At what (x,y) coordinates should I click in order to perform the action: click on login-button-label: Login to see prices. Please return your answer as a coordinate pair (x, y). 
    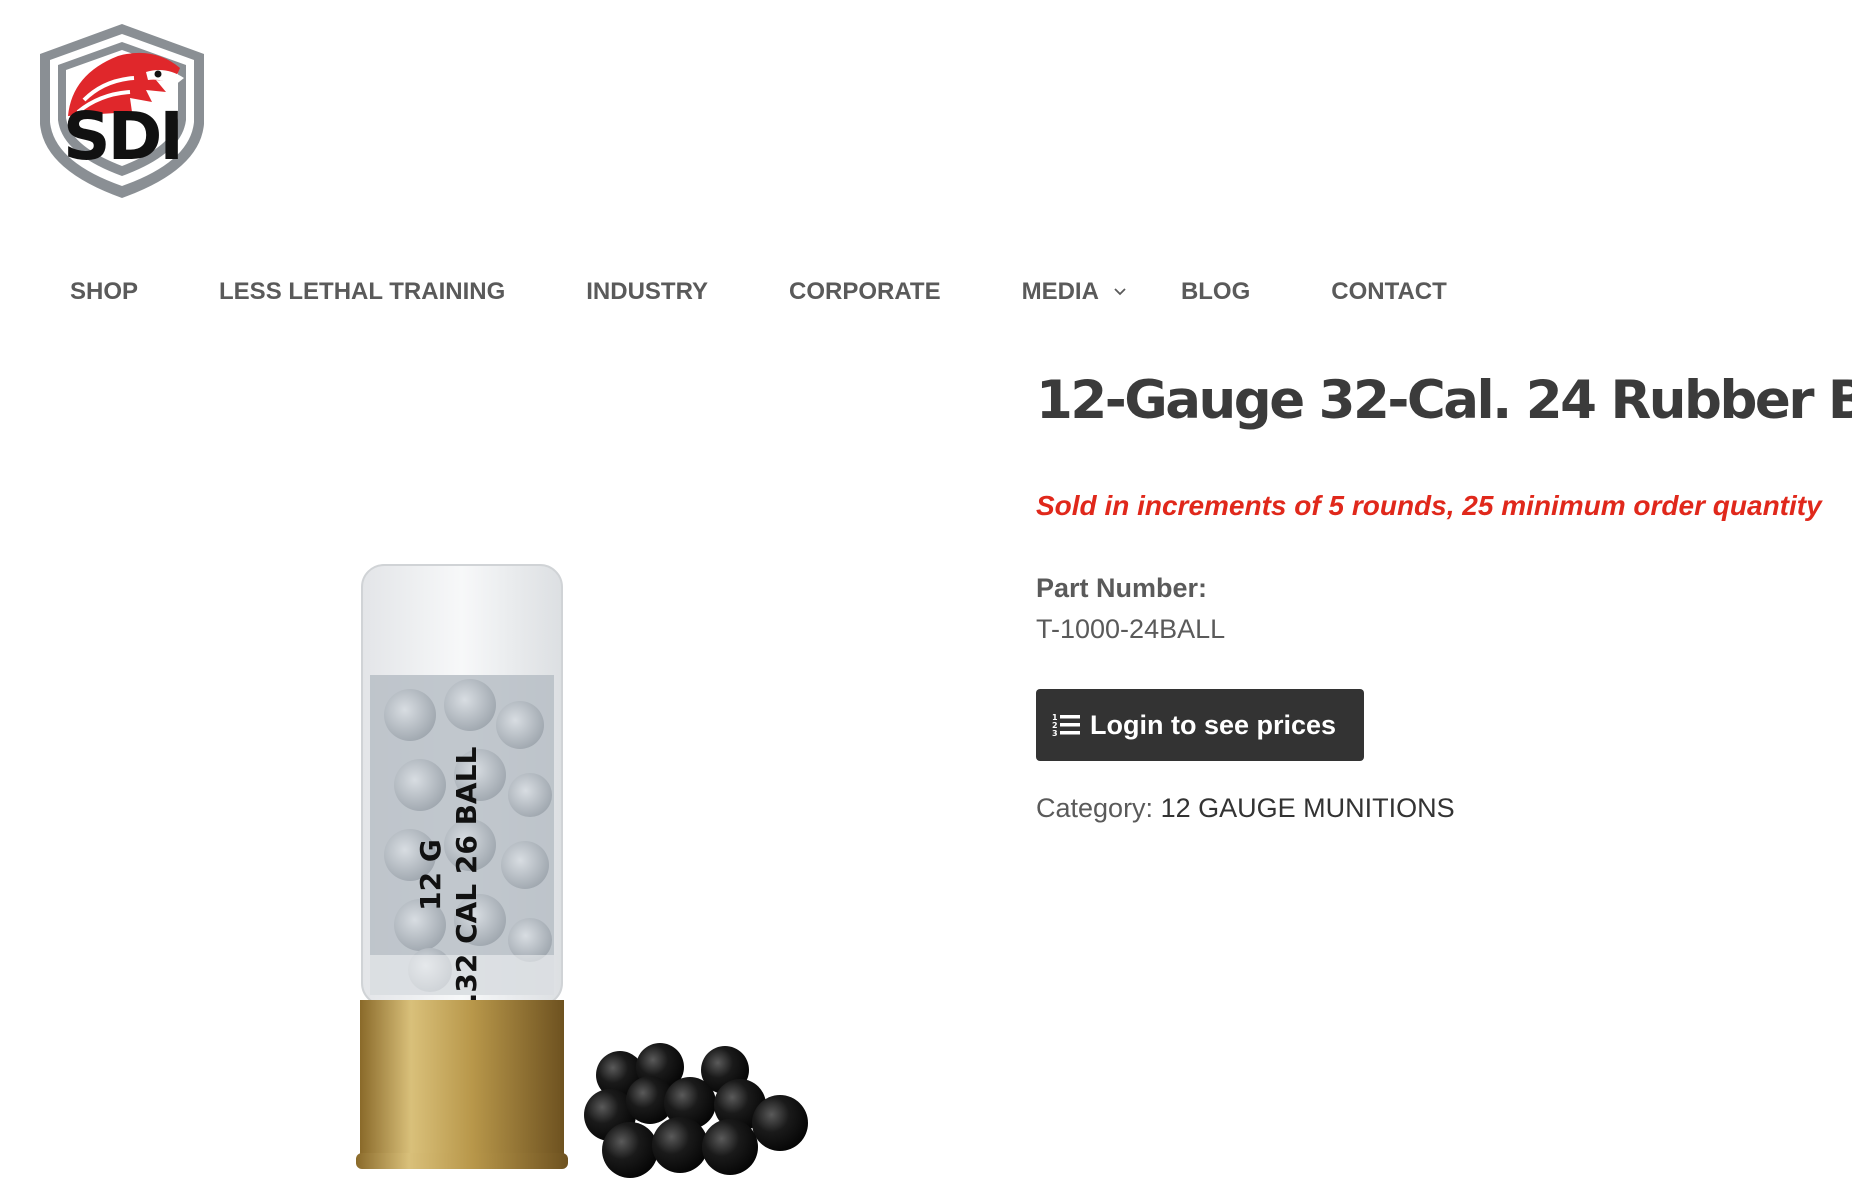
    Looking at the image, I should click on (1213, 724).